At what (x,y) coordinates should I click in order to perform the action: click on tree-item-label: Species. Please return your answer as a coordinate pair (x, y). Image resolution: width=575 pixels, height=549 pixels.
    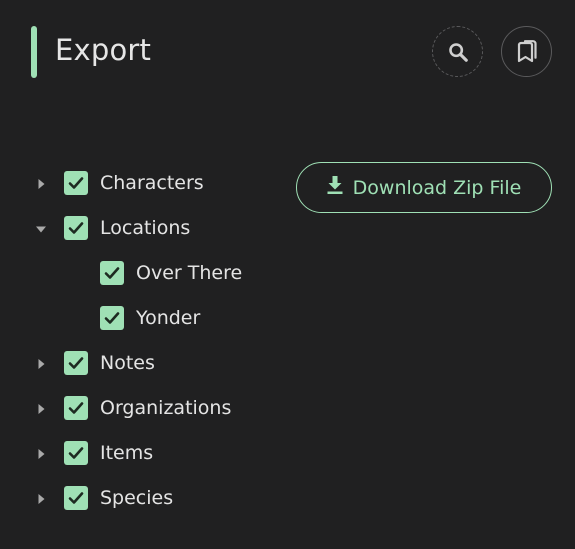
    Looking at the image, I should click on (137, 498).